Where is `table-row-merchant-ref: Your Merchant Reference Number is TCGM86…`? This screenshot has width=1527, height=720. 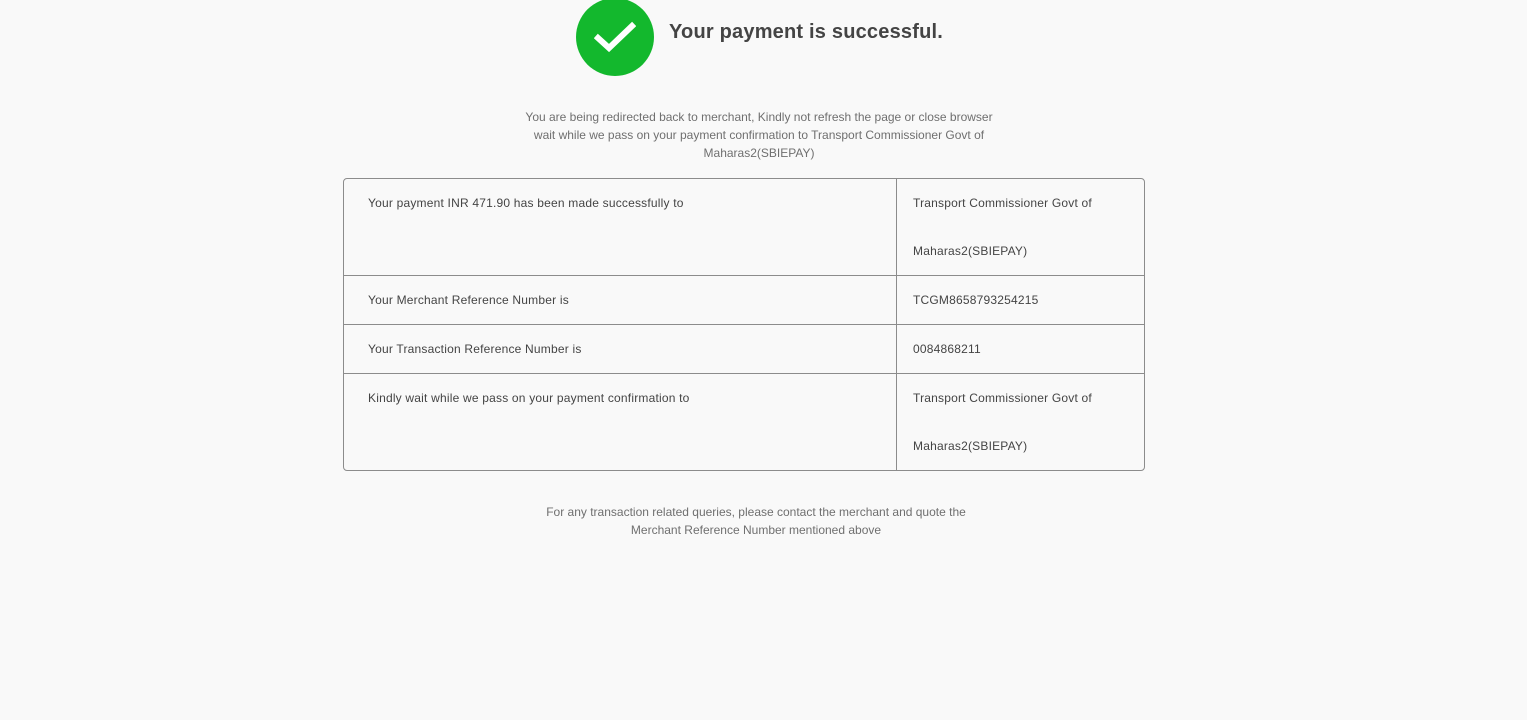 table-row-merchant-ref: Your Merchant Reference Number is TCGM86… is located at coordinates (744, 299).